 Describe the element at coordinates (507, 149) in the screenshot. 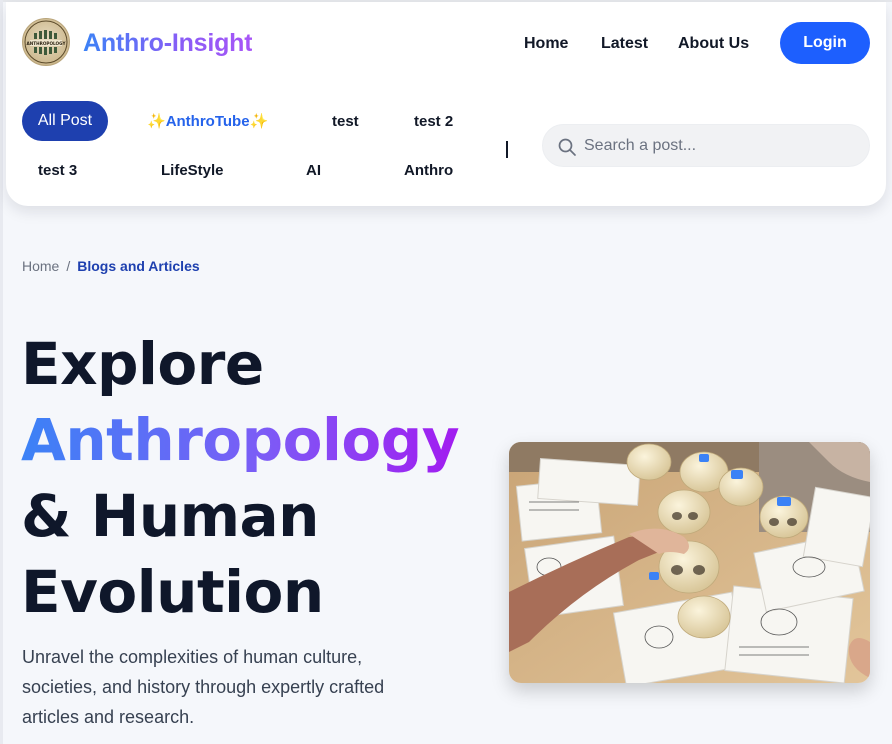

I see `divider` at that location.